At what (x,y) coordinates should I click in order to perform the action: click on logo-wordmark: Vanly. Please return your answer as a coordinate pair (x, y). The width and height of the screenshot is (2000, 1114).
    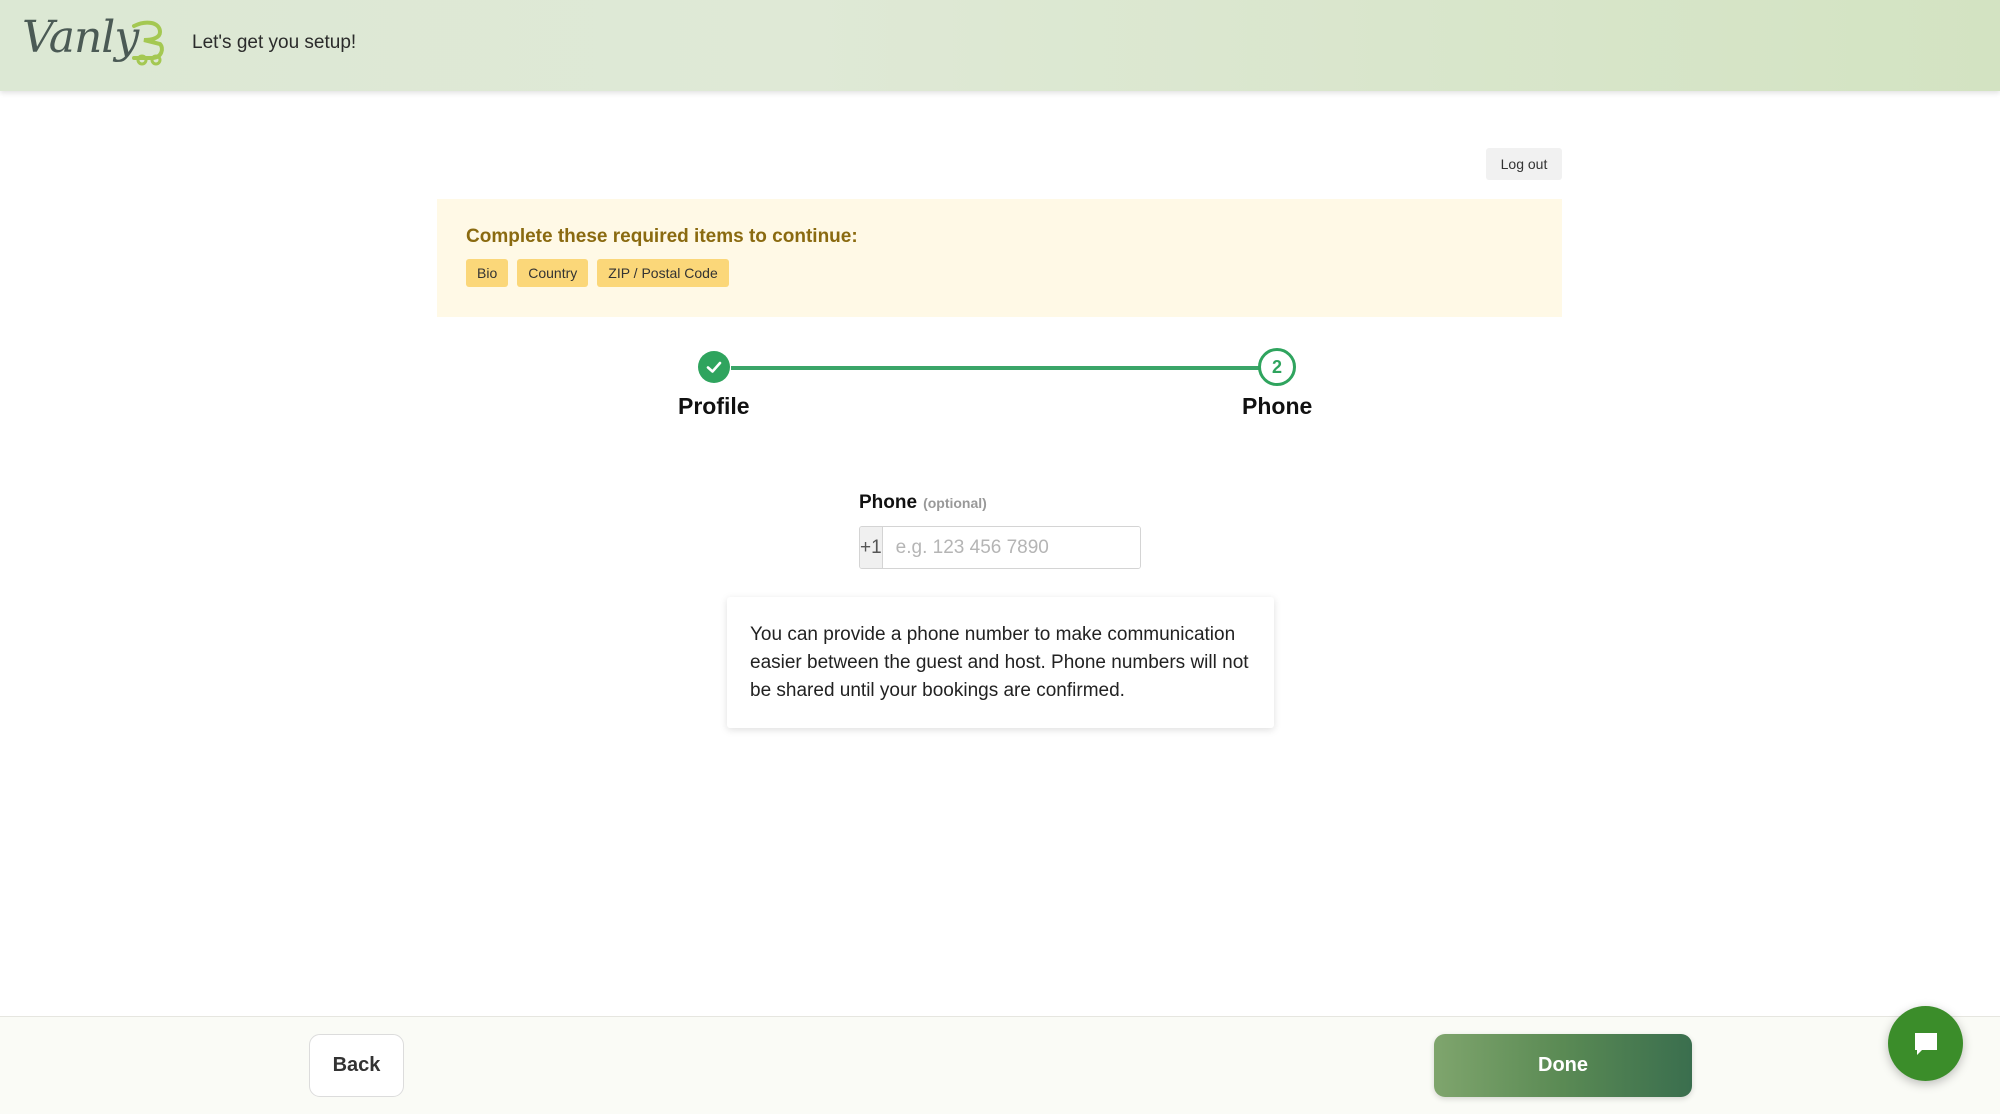
    Looking at the image, I should click on (80, 37).